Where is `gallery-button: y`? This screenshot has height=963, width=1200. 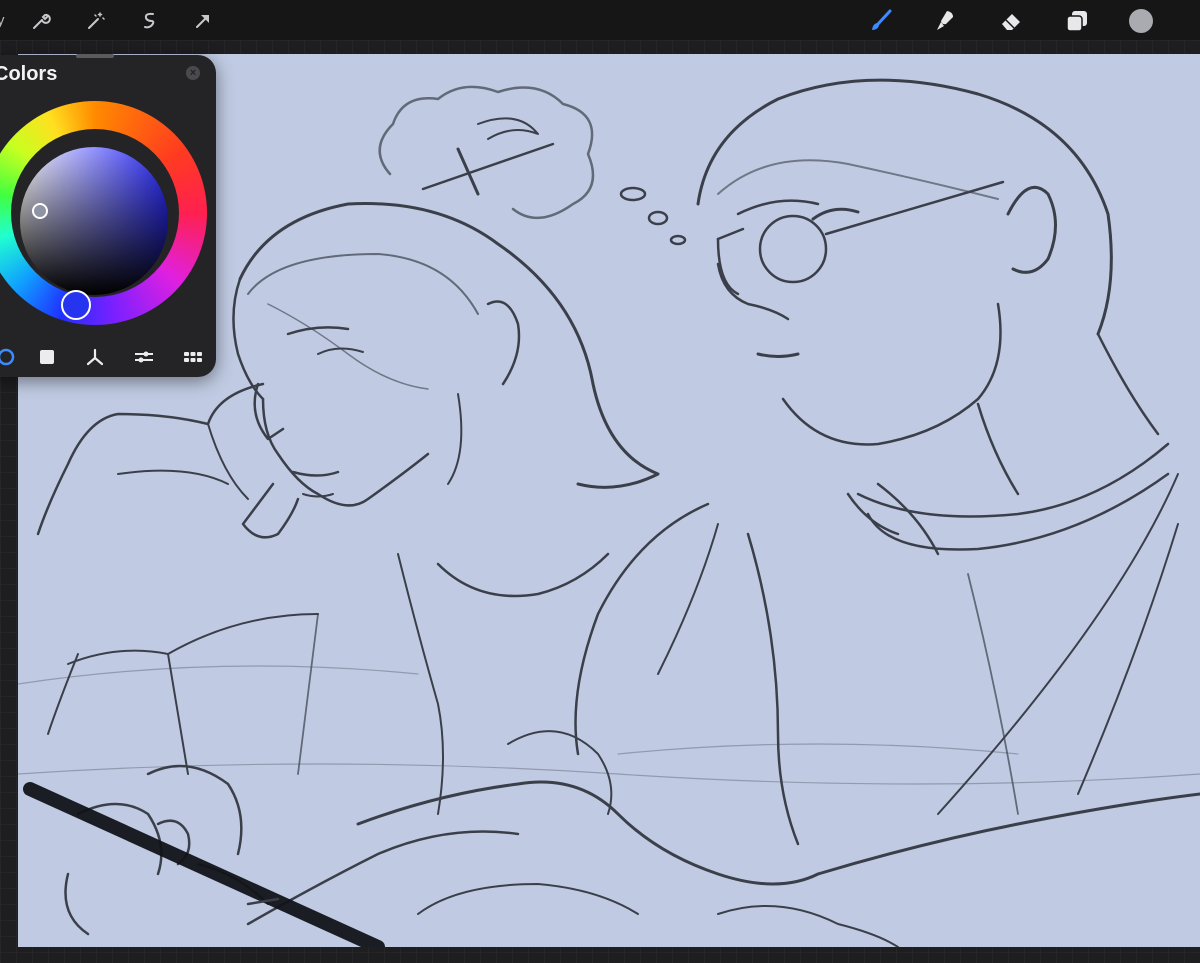
gallery-button: y is located at coordinates (2, 20).